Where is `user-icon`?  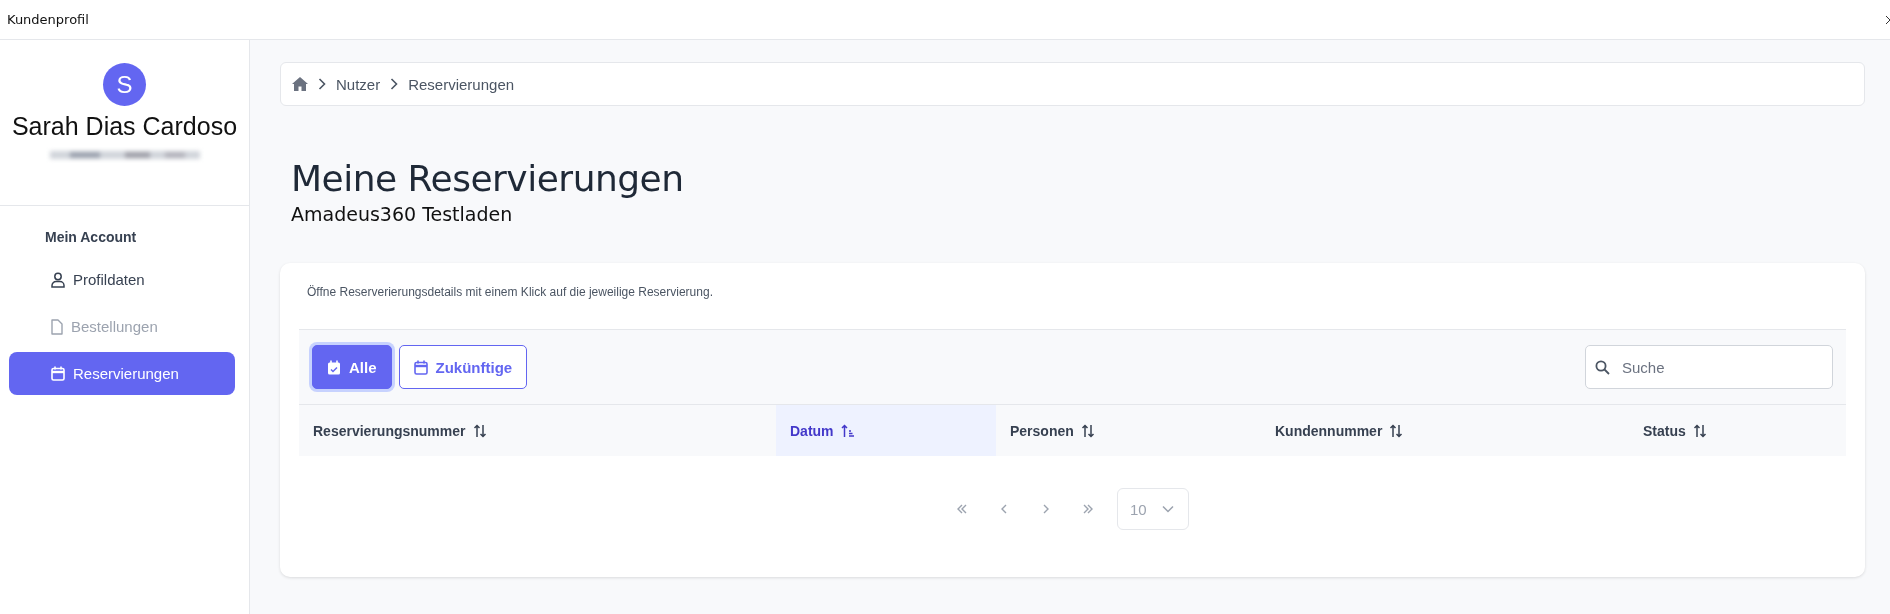 user-icon is located at coordinates (58, 279).